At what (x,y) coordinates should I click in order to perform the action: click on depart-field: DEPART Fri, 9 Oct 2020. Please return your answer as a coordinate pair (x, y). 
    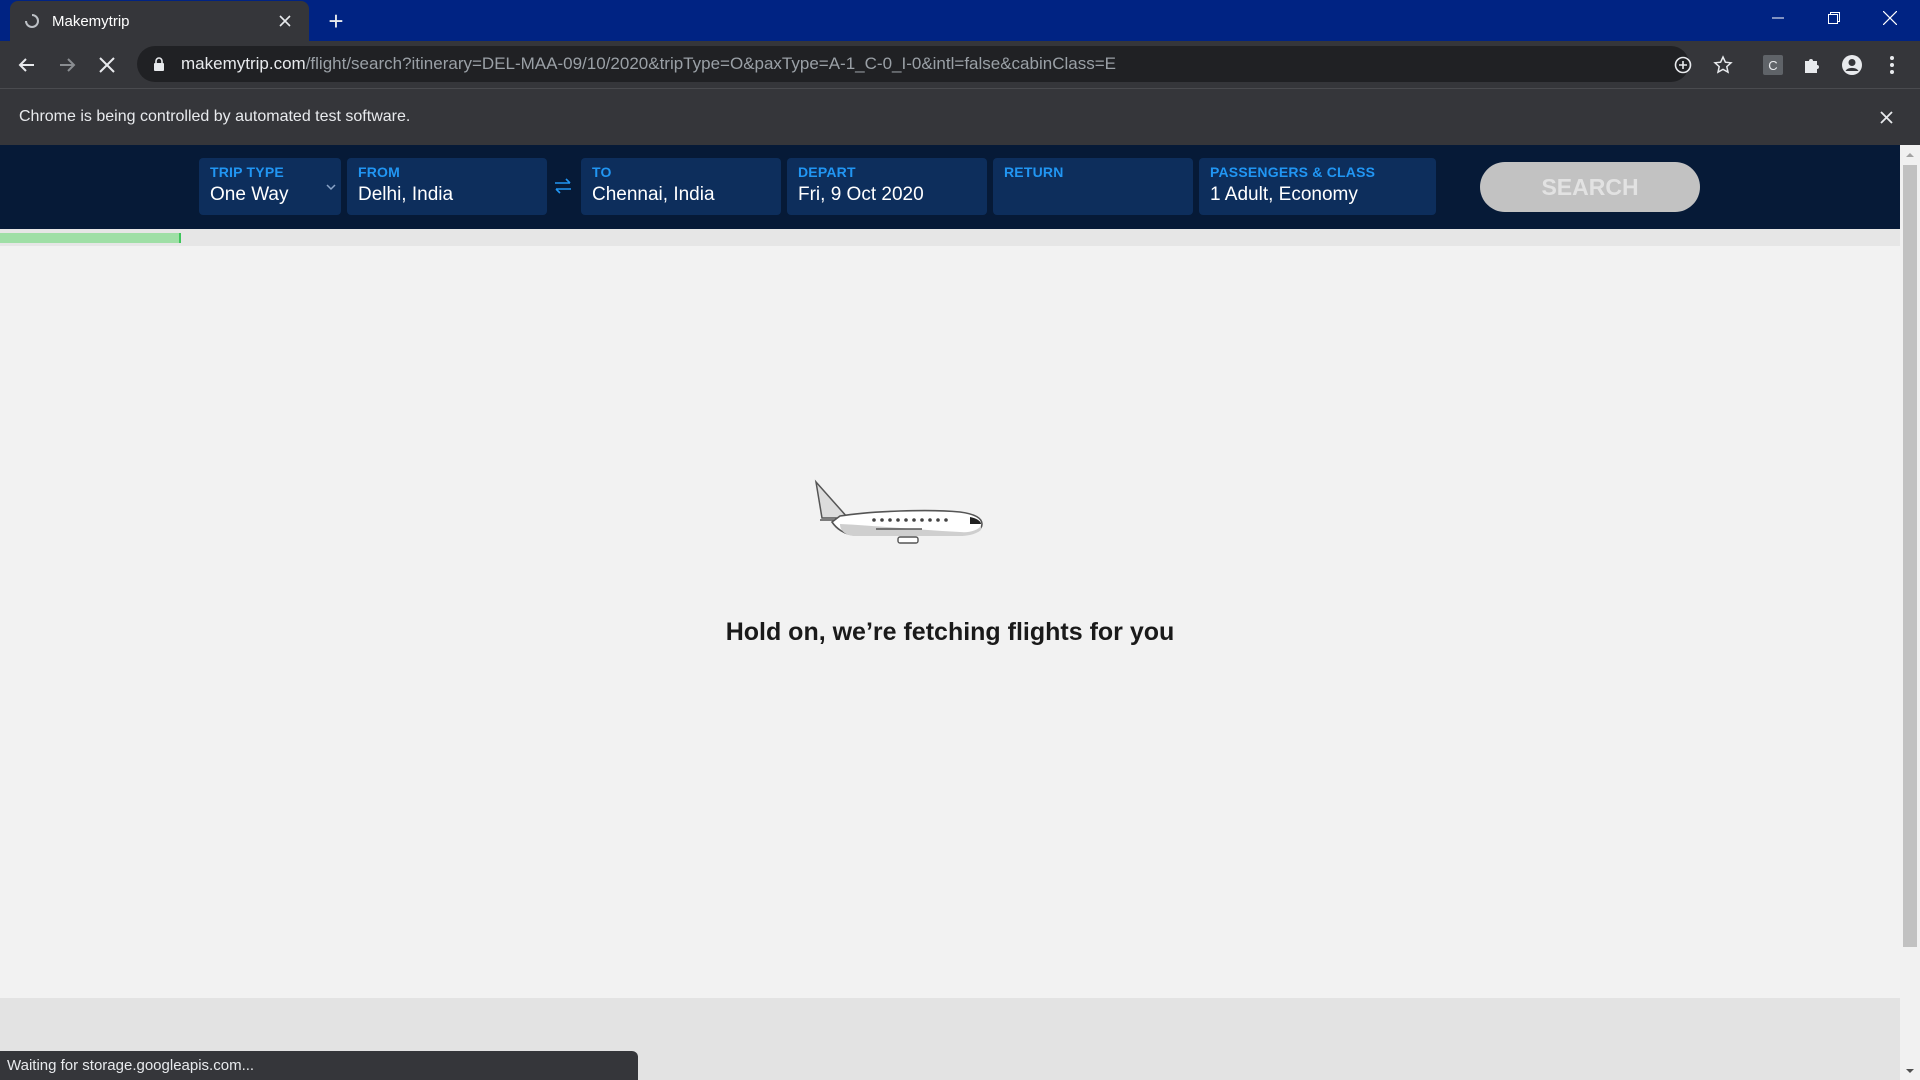
    Looking at the image, I should click on (887, 186).